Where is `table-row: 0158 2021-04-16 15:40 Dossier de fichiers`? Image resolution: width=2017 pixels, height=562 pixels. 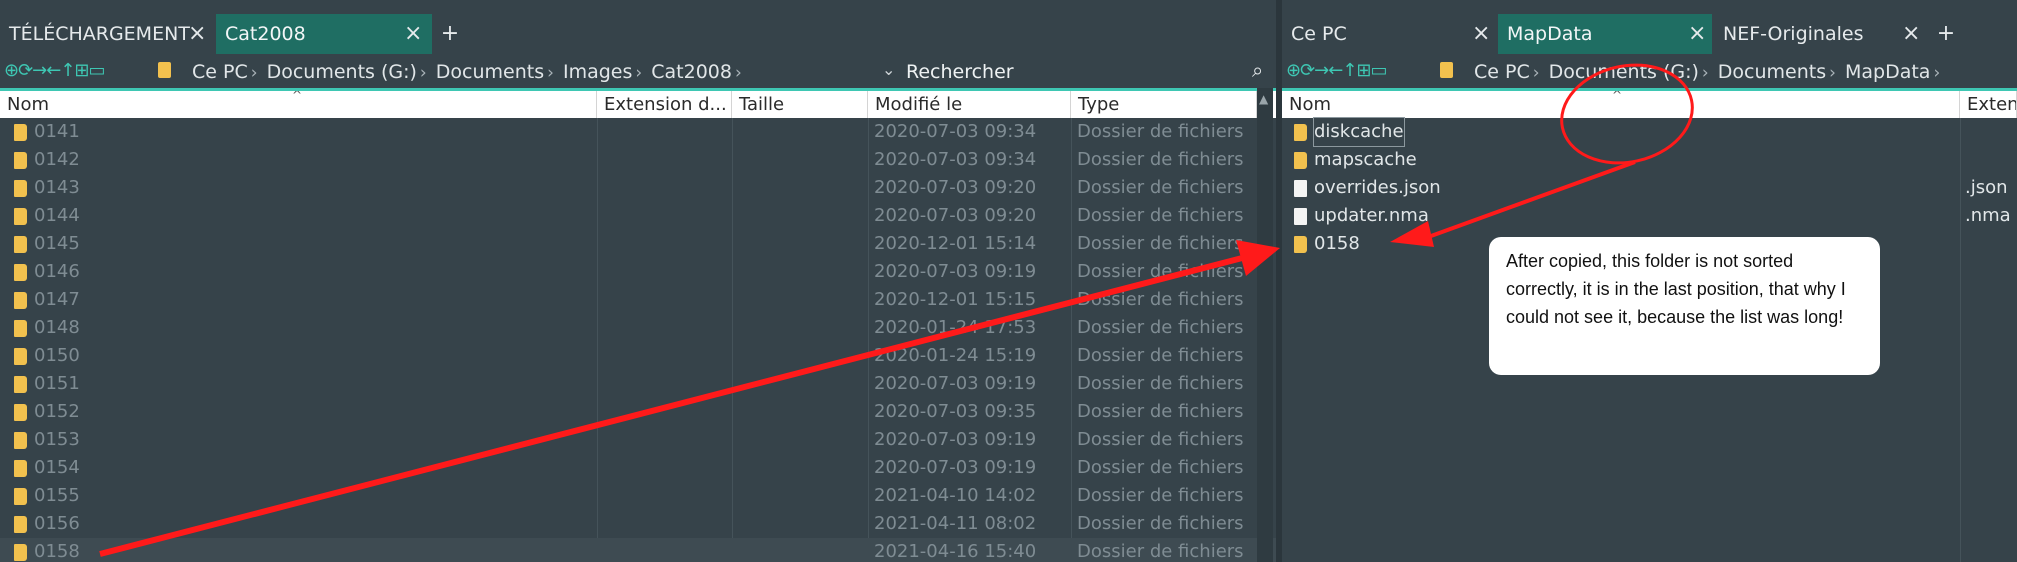 table-row: 0158 2021-04-16 15:40 Dossier de fichiers is located at coordinates (638, 550).